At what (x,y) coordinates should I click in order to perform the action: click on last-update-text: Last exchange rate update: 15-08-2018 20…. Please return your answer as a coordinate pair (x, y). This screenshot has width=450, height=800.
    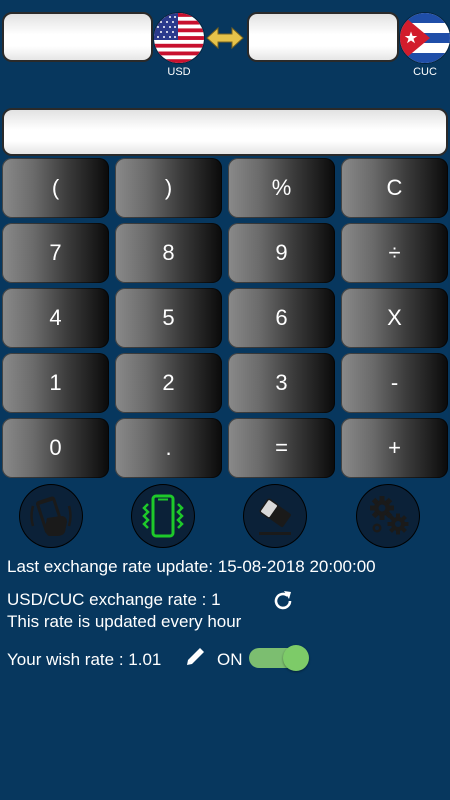
    Looking at the image, I should click on (191, 566).